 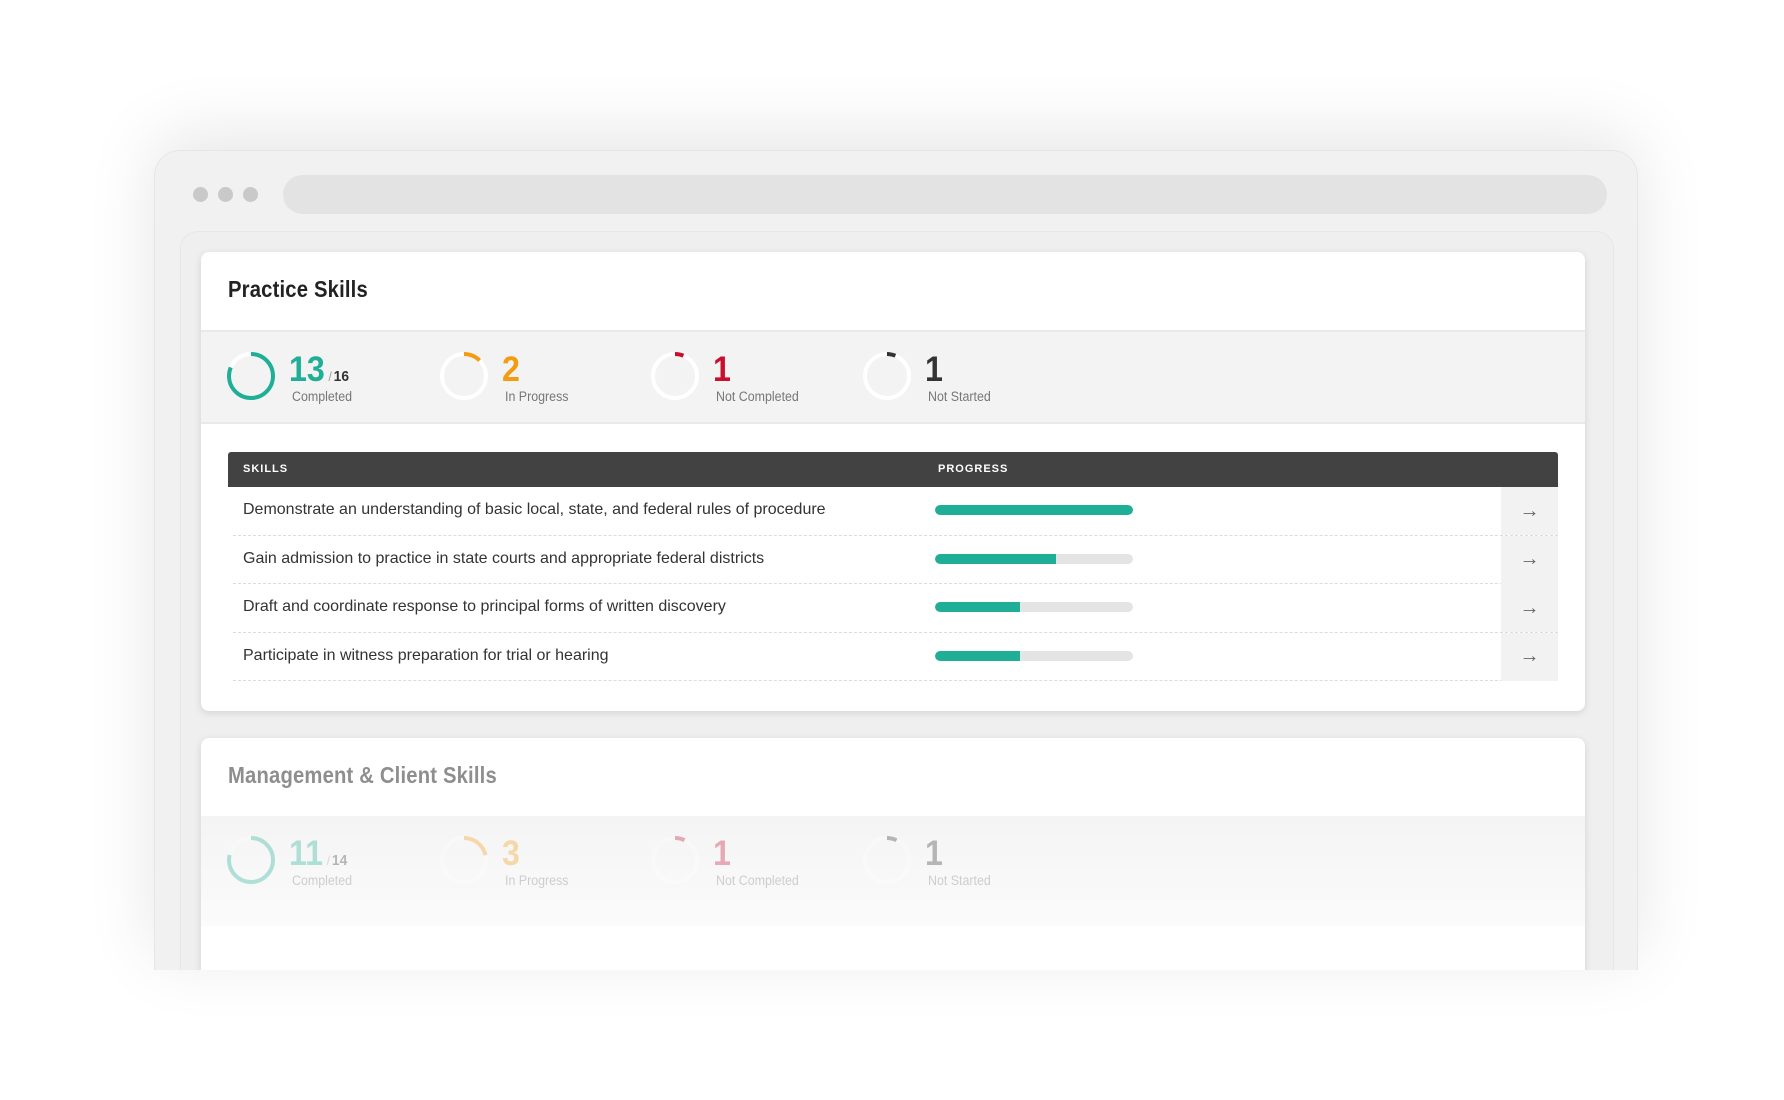 What do you see at coordinates (362, 775) in the screenshot?
I see `management-skills-title: Management & Client Skills` at bounding box center [362, 775].